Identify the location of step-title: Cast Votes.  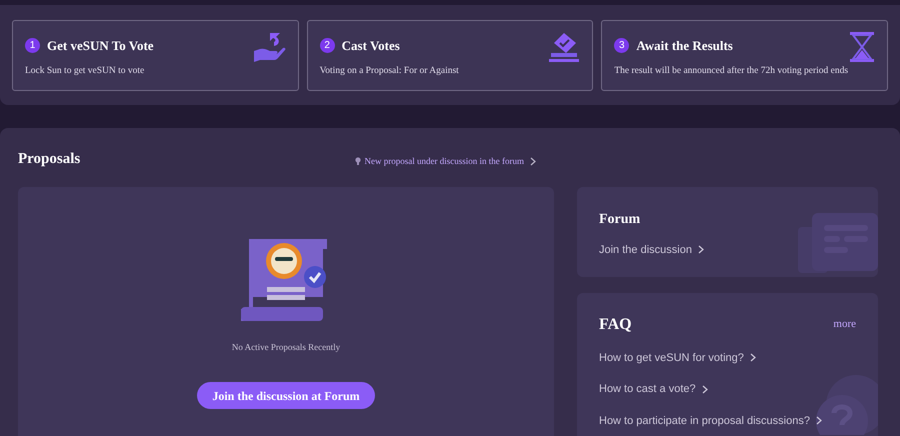
(371, 46).